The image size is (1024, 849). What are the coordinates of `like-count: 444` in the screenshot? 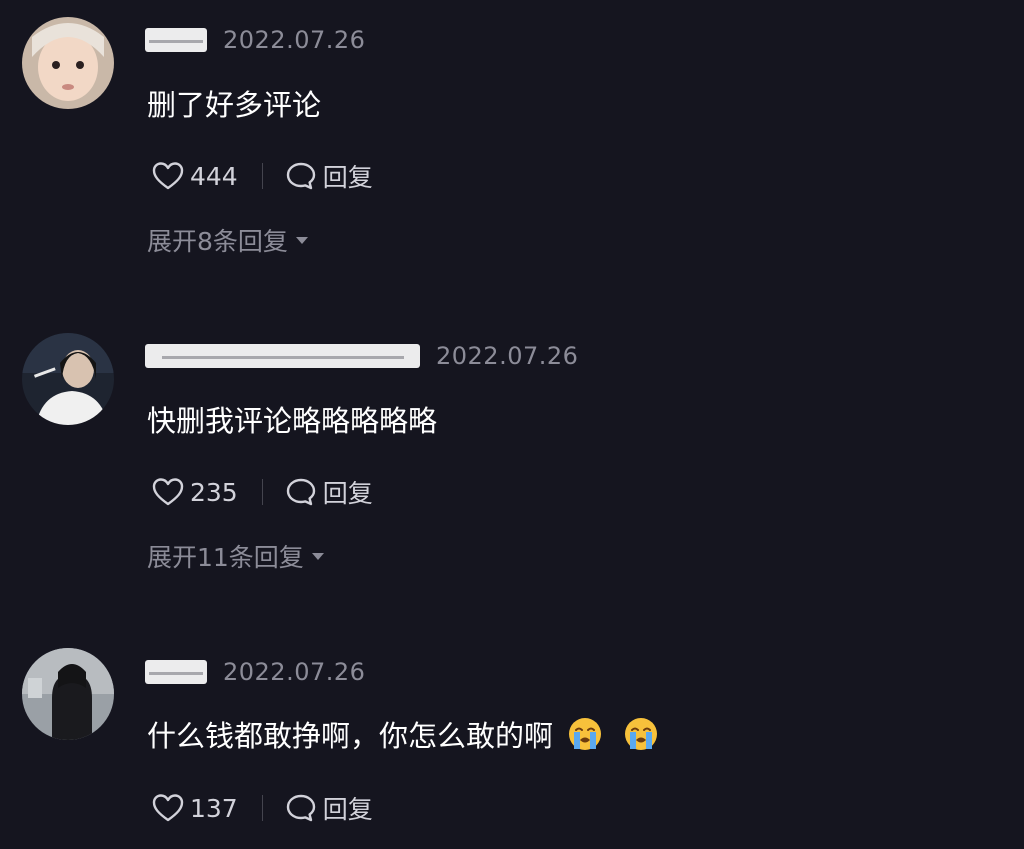 It's located at (214, 176).